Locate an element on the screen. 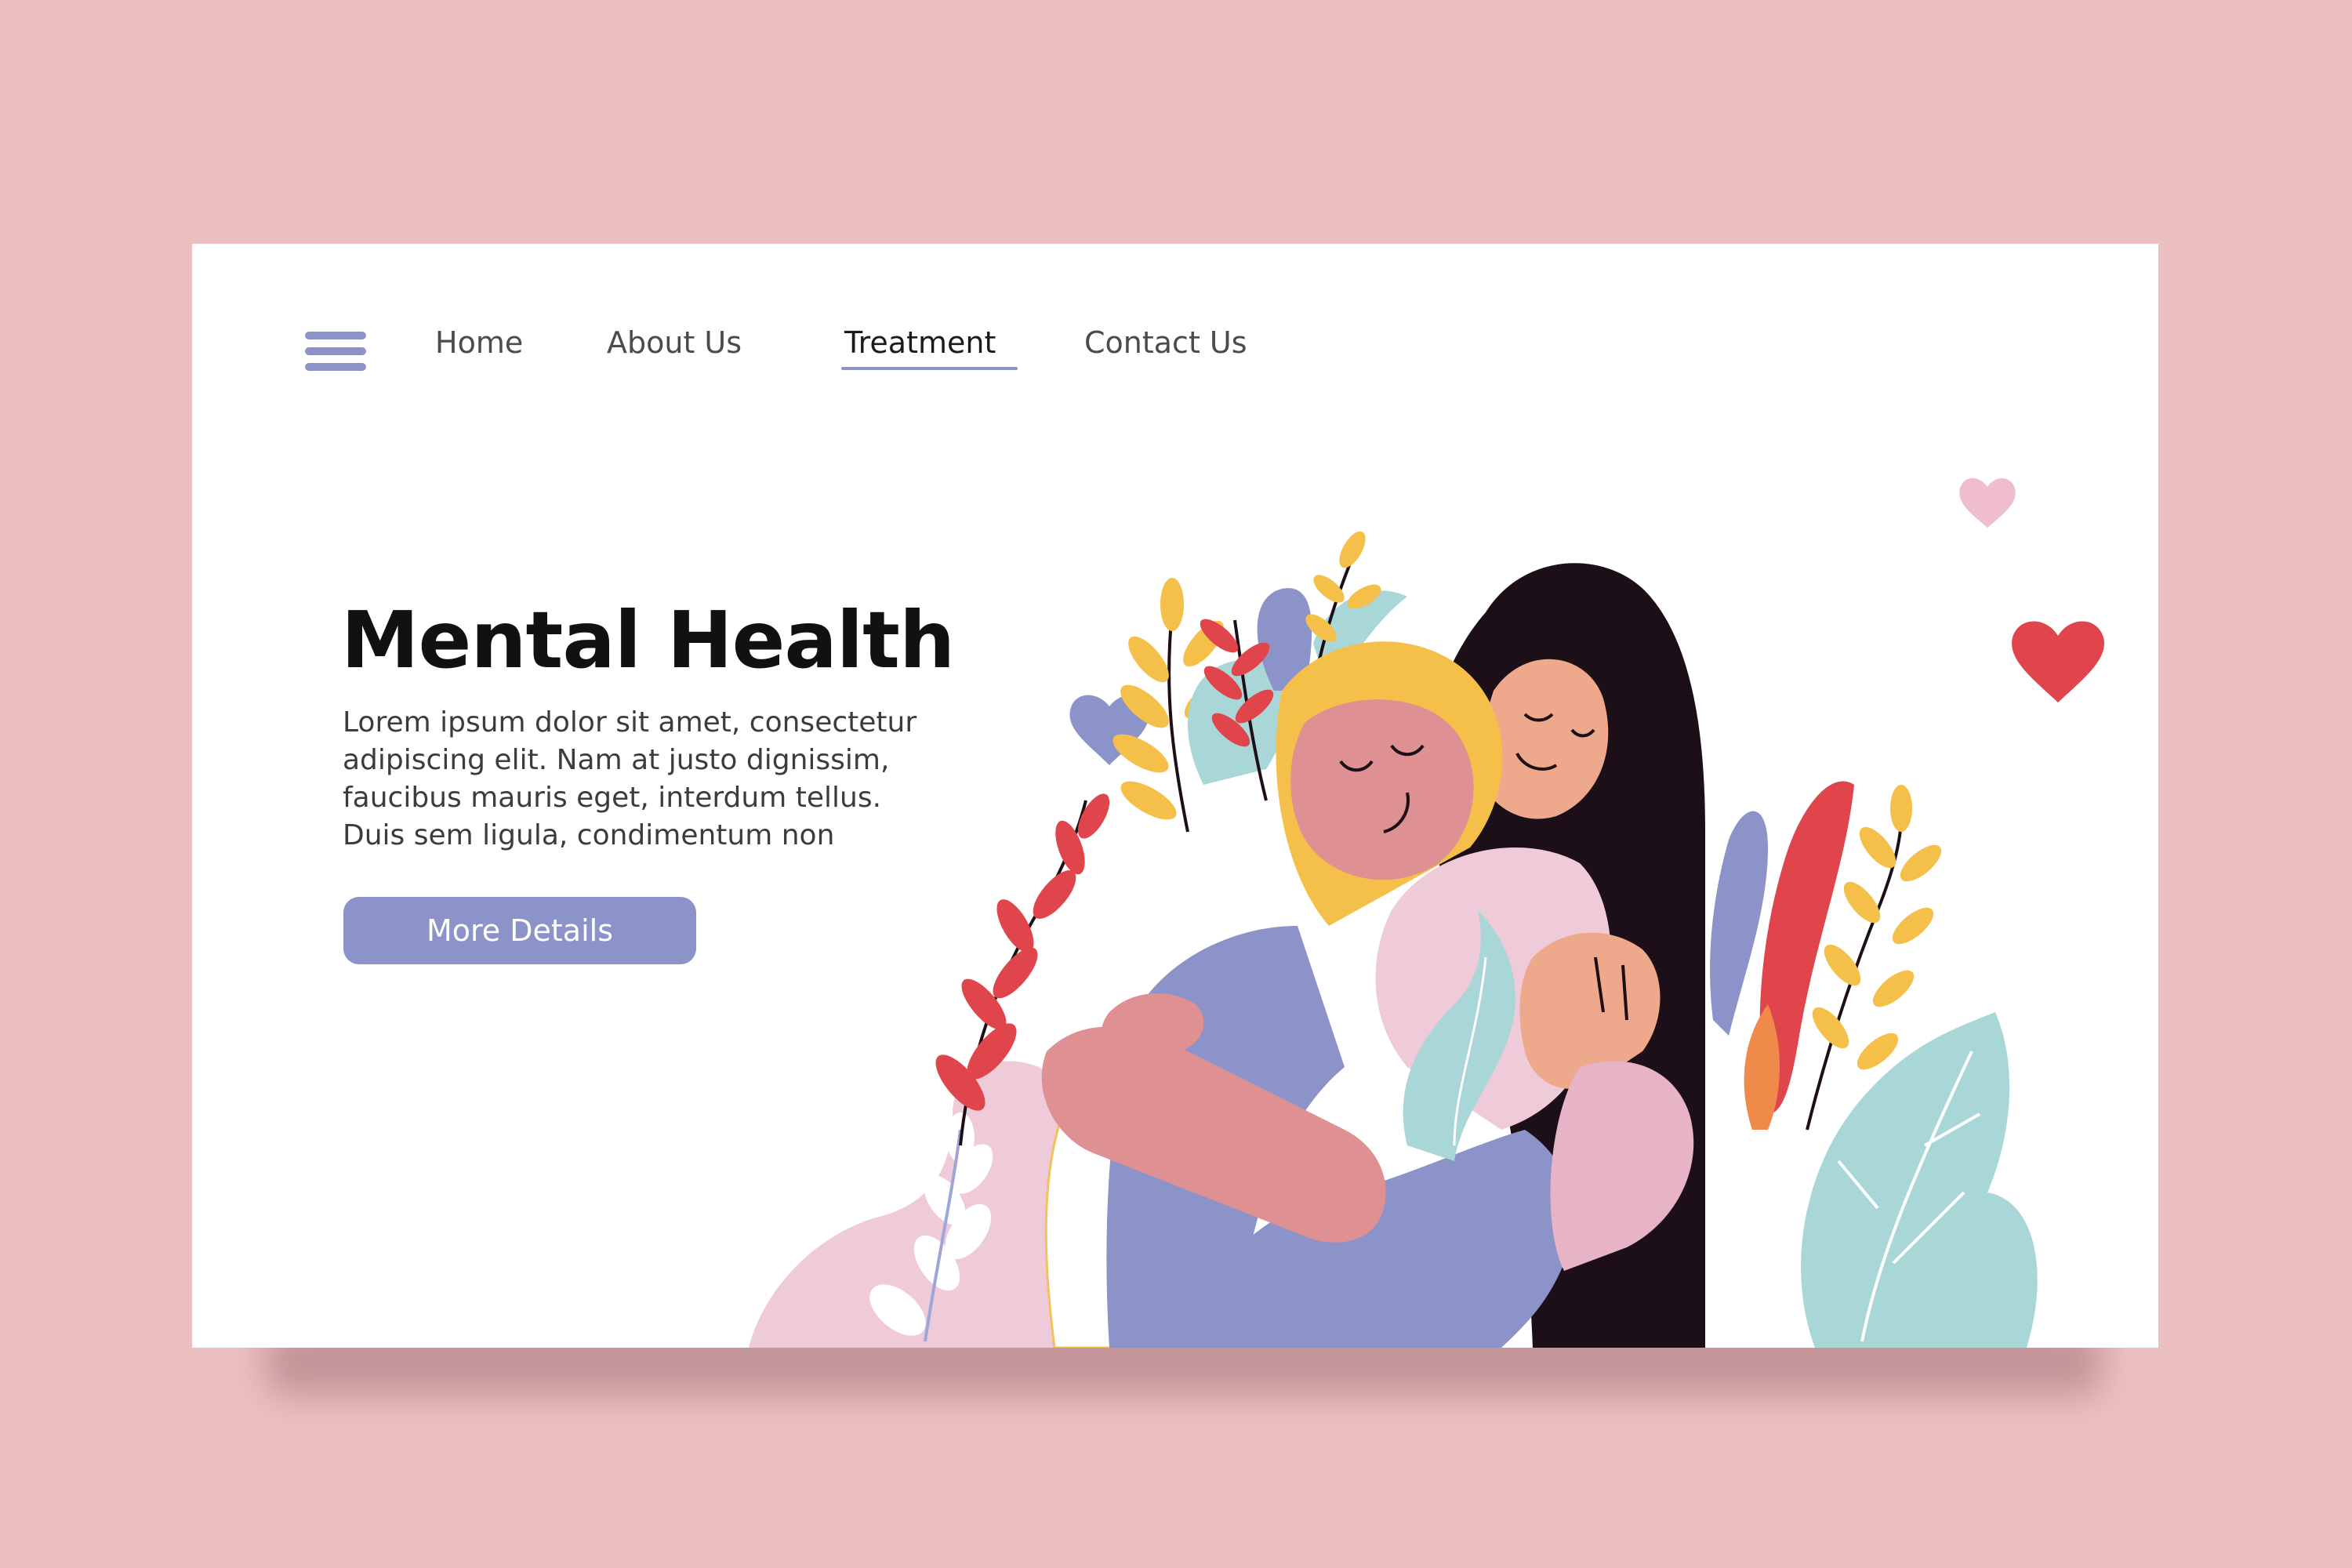 This screenshot has width=2352, height=1568. yellow-branch-stem is located at coordinates (1178, 722).